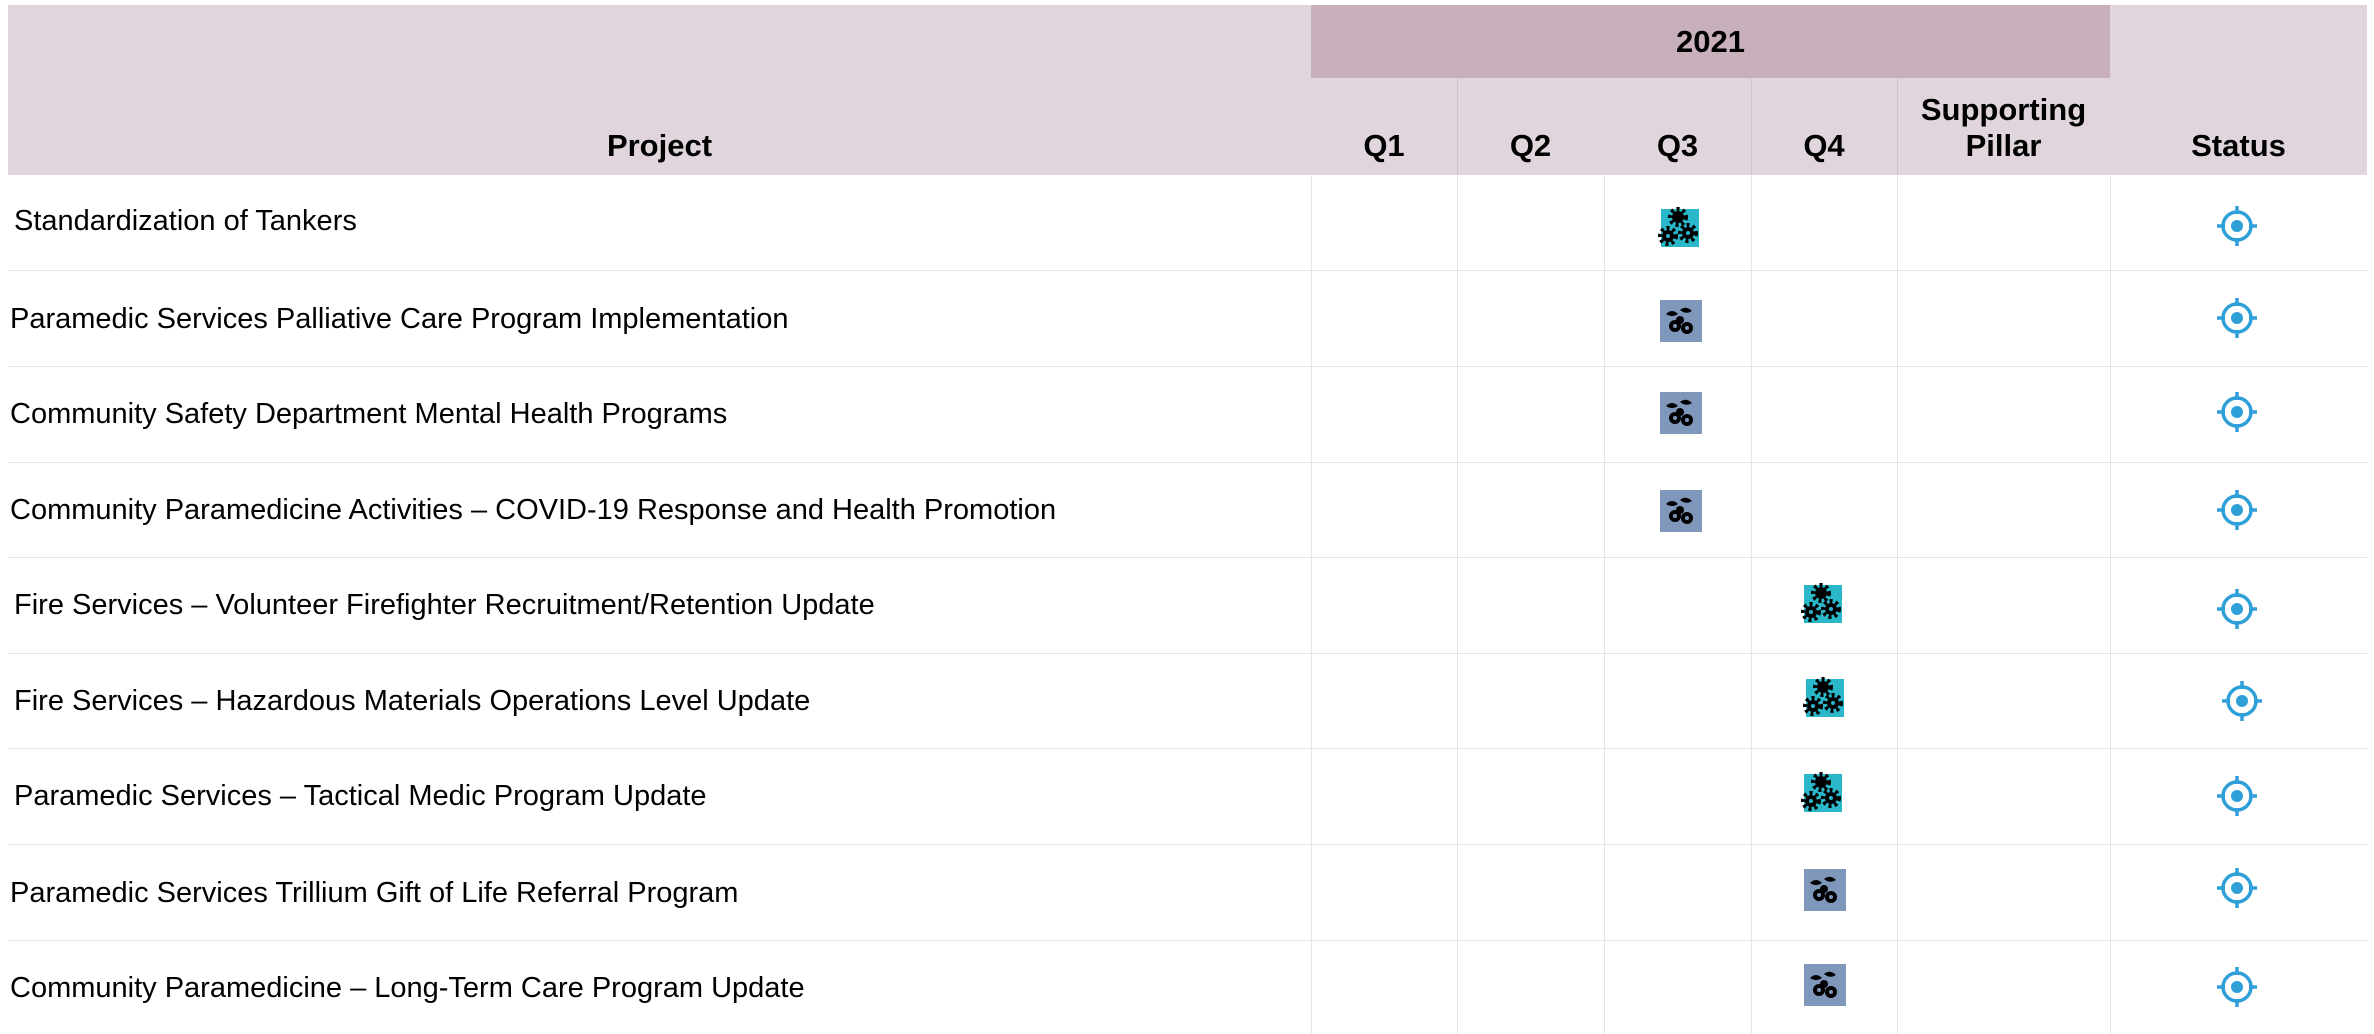 Image resolution: width=2374 pixels, height=1034 pixels. What do you see at coordinates (1824, 145) in the screenshot?
I see `q4-header: Q4` at bounding box center [1824, 145].